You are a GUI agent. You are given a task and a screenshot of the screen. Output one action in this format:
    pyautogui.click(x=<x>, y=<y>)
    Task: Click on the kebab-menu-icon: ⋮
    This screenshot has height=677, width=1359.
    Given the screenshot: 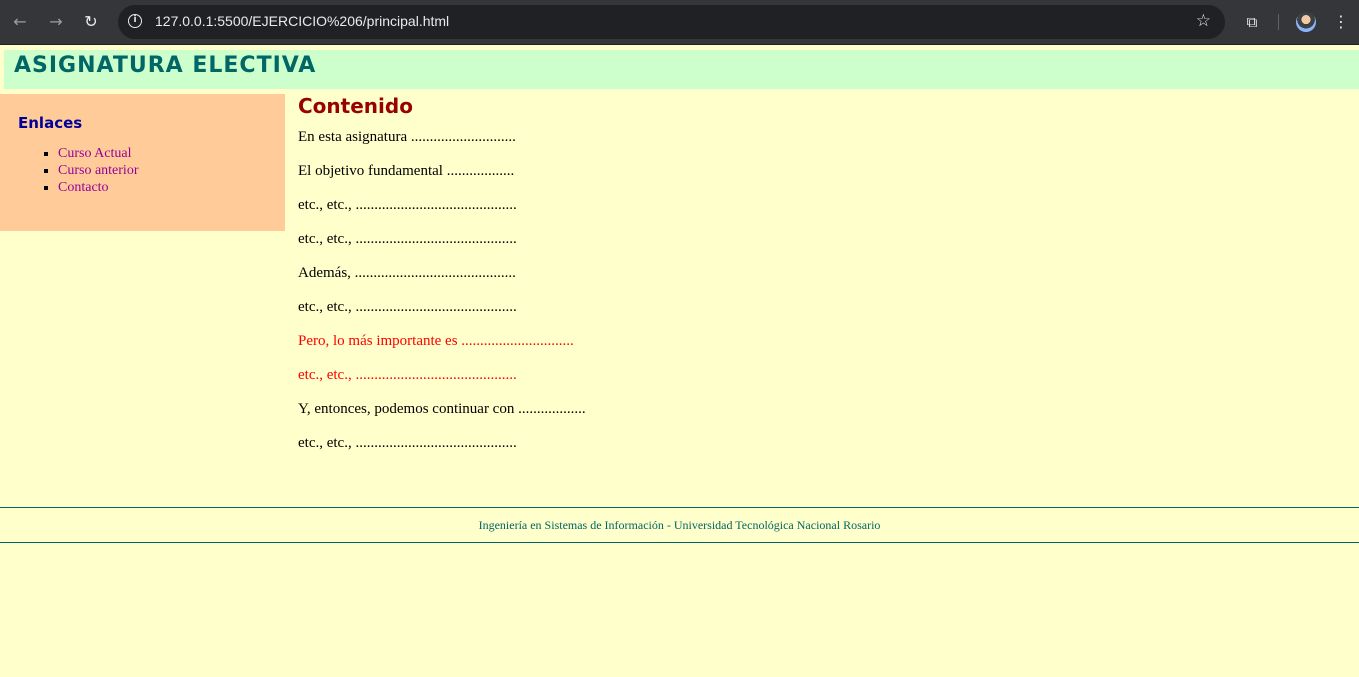 What is the action you would take?
    pyautogui.click(x=1341, y=22)
    